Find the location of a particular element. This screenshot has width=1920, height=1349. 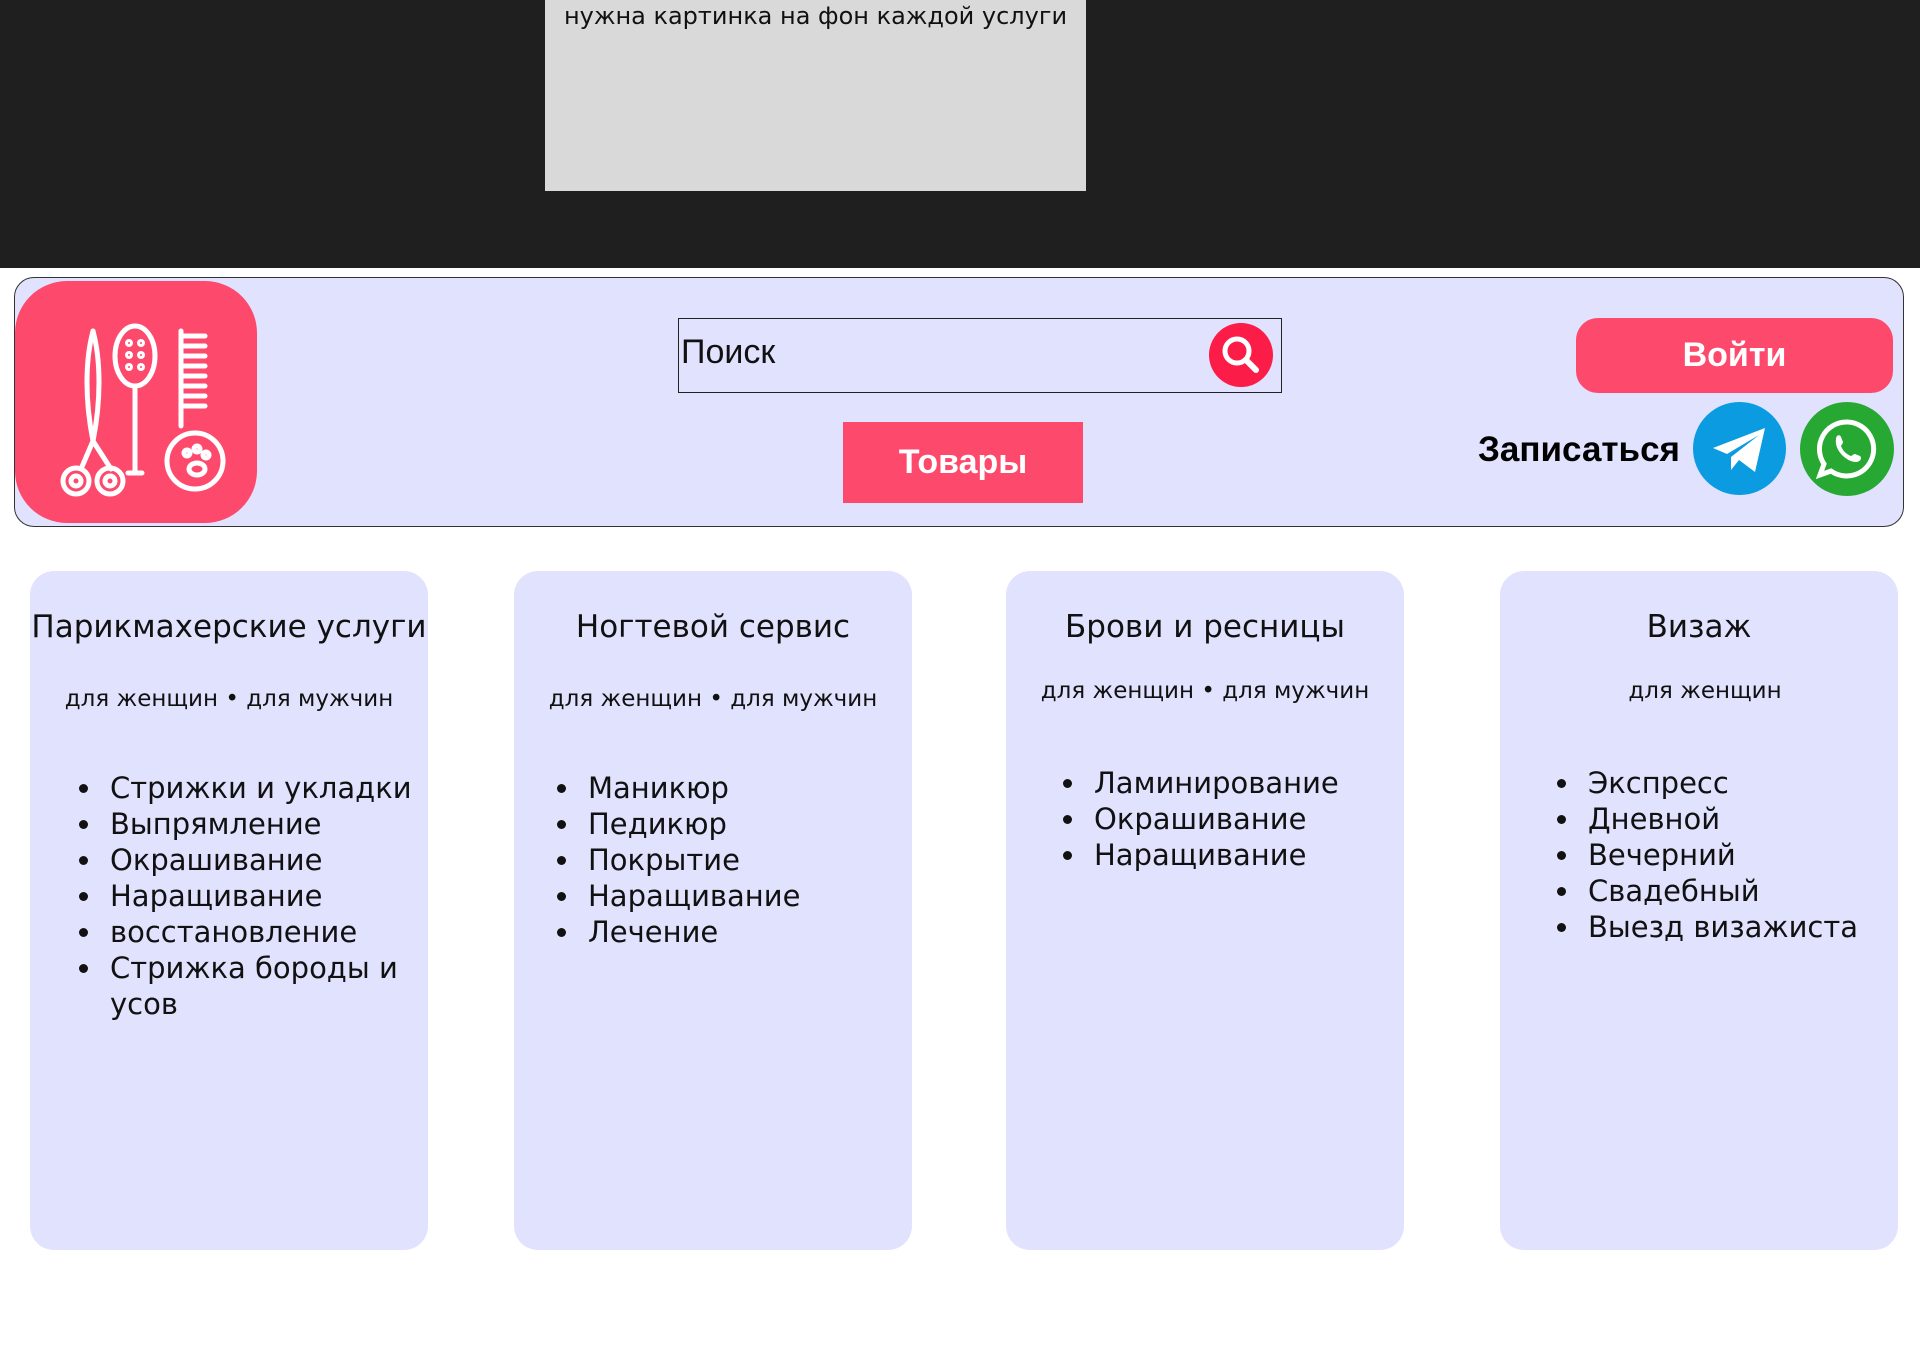

search-icon is located at coordinates (1240, 354).